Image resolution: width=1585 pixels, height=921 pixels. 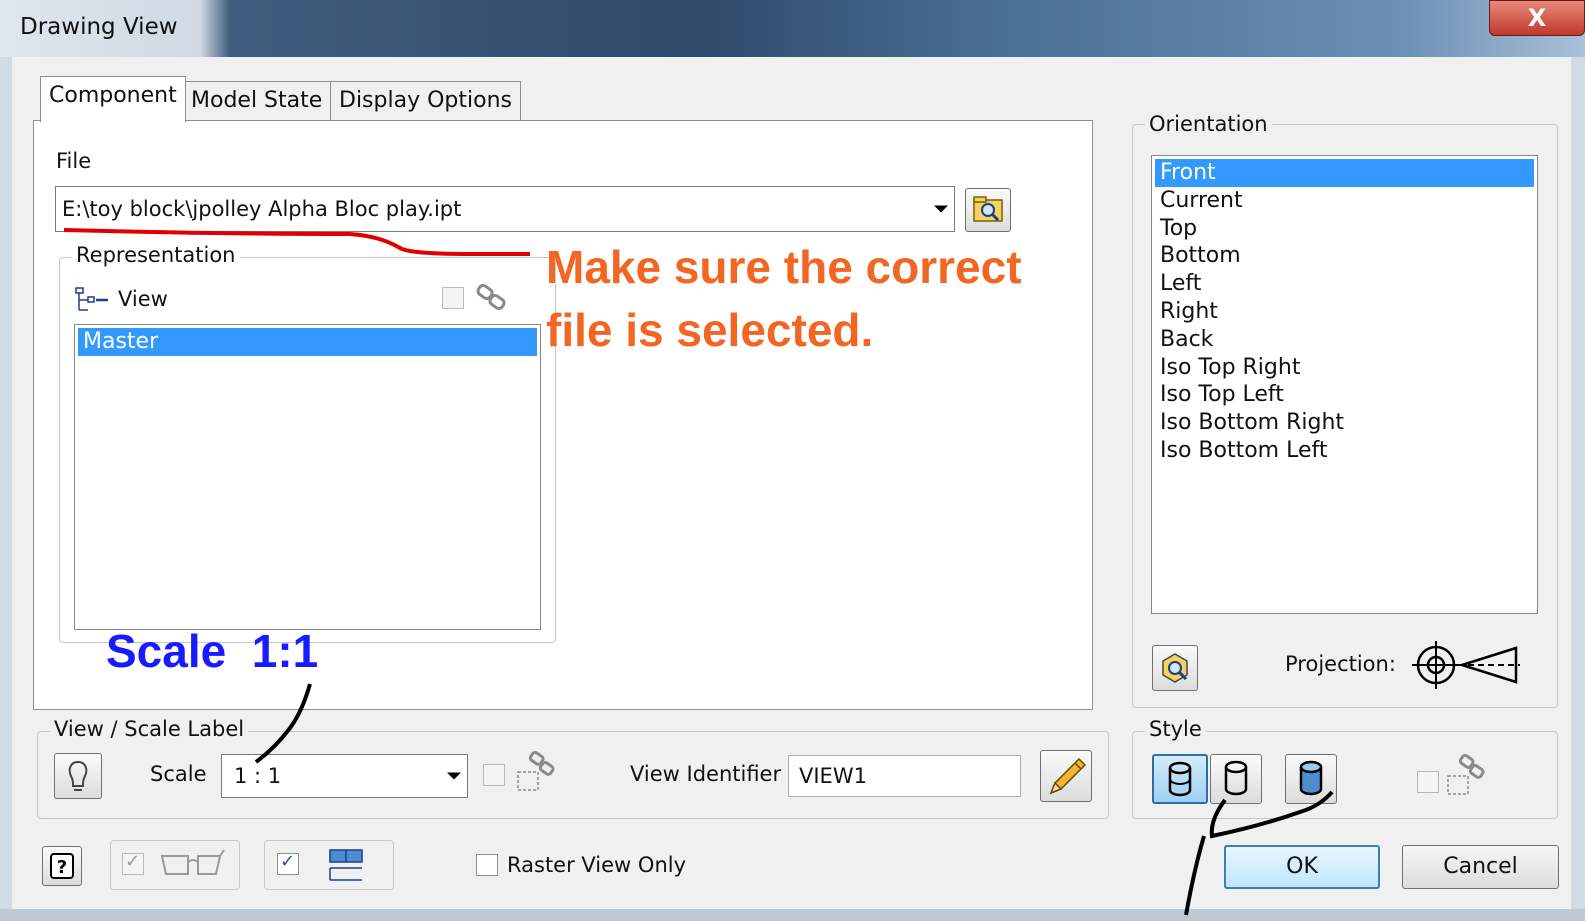 I want to click on help-icon: ?, so click(x=62, y=866).